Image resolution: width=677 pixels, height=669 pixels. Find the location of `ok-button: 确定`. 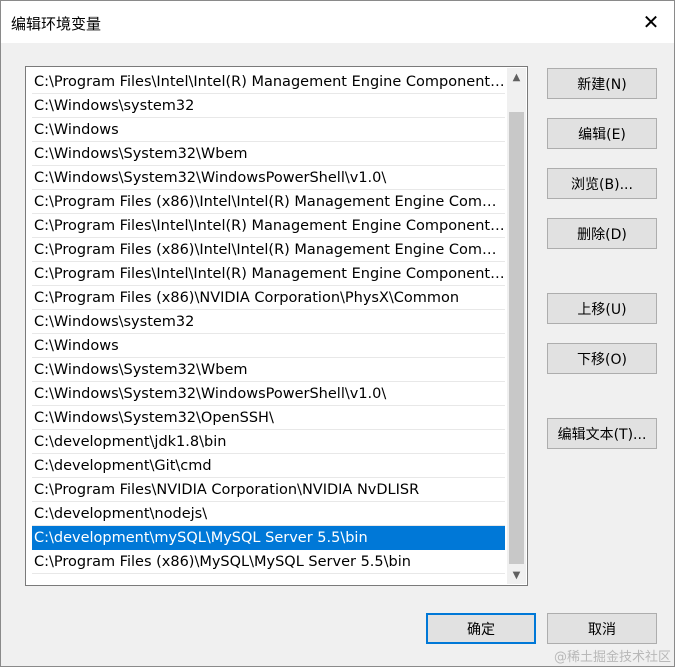

ok-button: 确定 is located at coordinates (481, 628).